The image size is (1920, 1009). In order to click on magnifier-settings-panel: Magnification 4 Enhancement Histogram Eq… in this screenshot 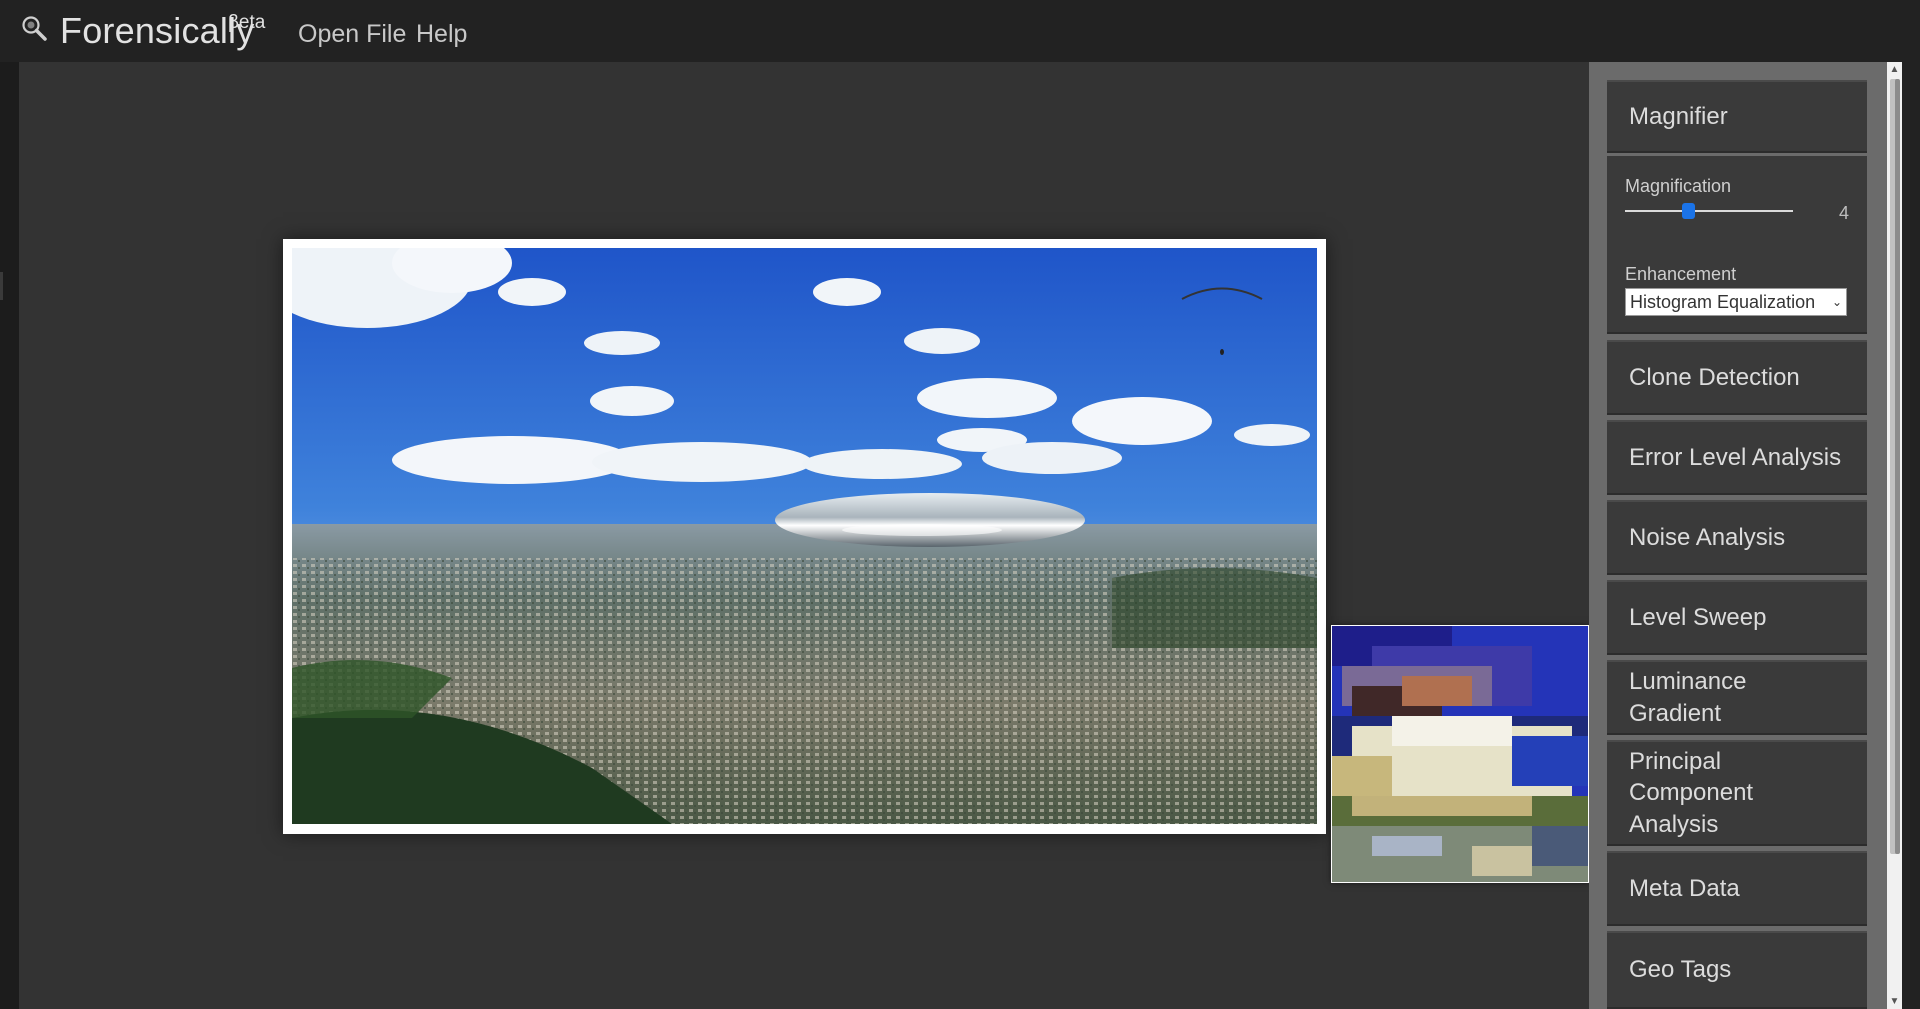, I will do `click(1737, 245)`.